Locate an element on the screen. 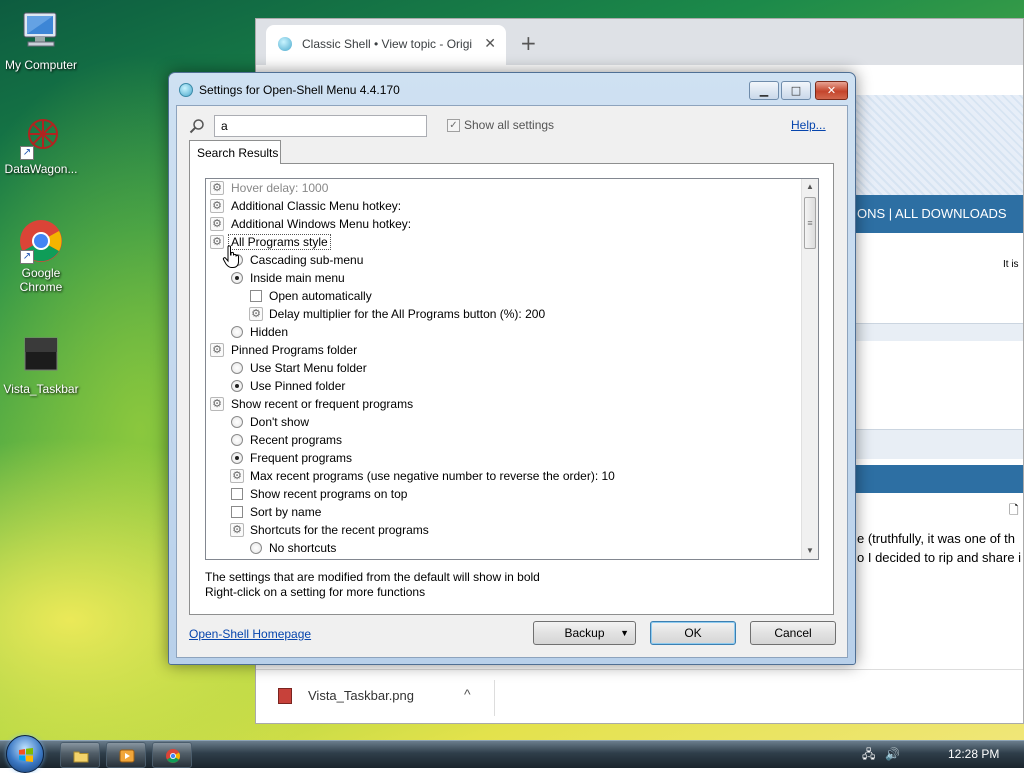 This screenshot has height=773, width=1024. new-tab-icon: + is located at coordinates (528, 43).